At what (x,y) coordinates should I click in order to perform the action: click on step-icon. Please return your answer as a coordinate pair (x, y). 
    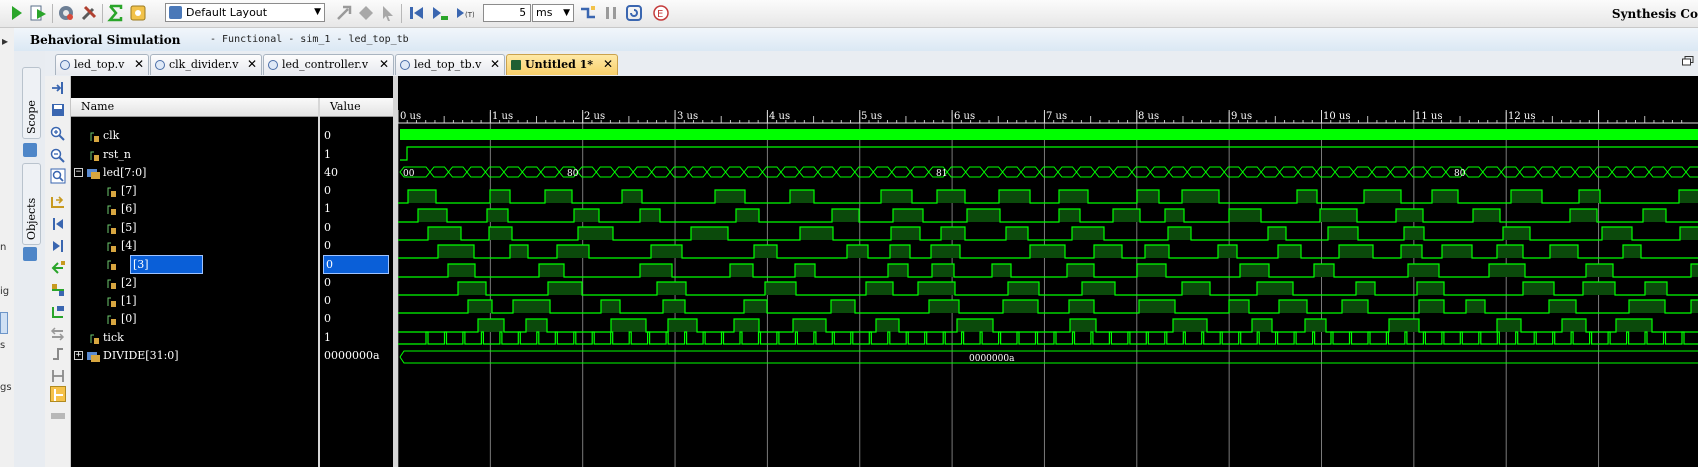
    Looking at the image, I should click on (588, 13).